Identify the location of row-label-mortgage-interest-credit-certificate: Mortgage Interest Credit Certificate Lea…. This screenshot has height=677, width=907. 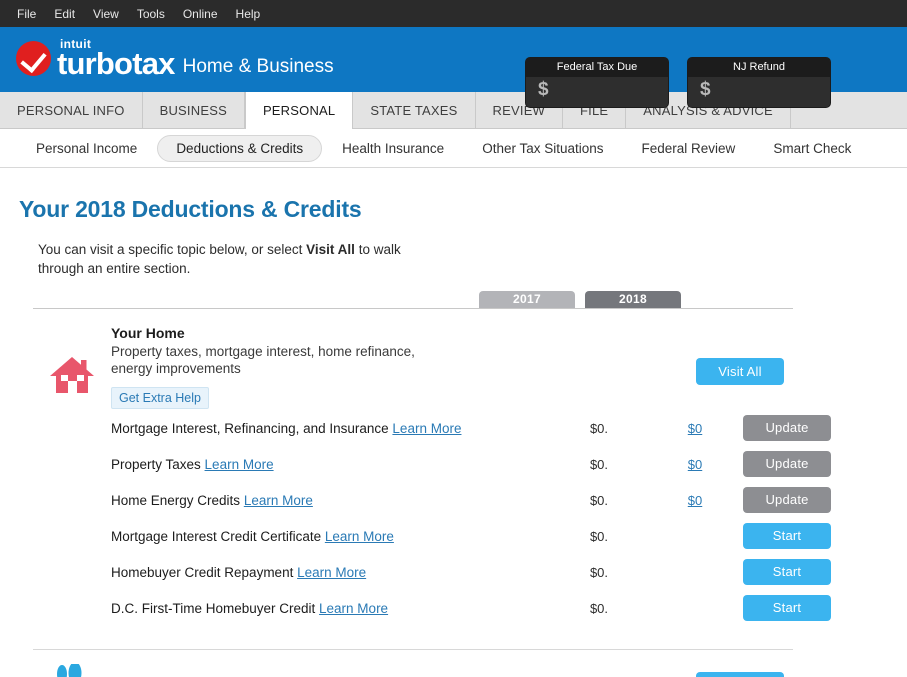
(331, 534).